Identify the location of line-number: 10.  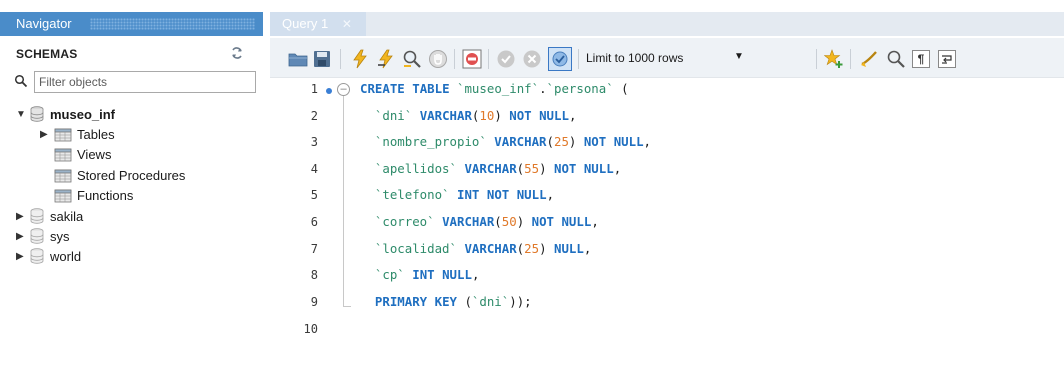
(310, 329).